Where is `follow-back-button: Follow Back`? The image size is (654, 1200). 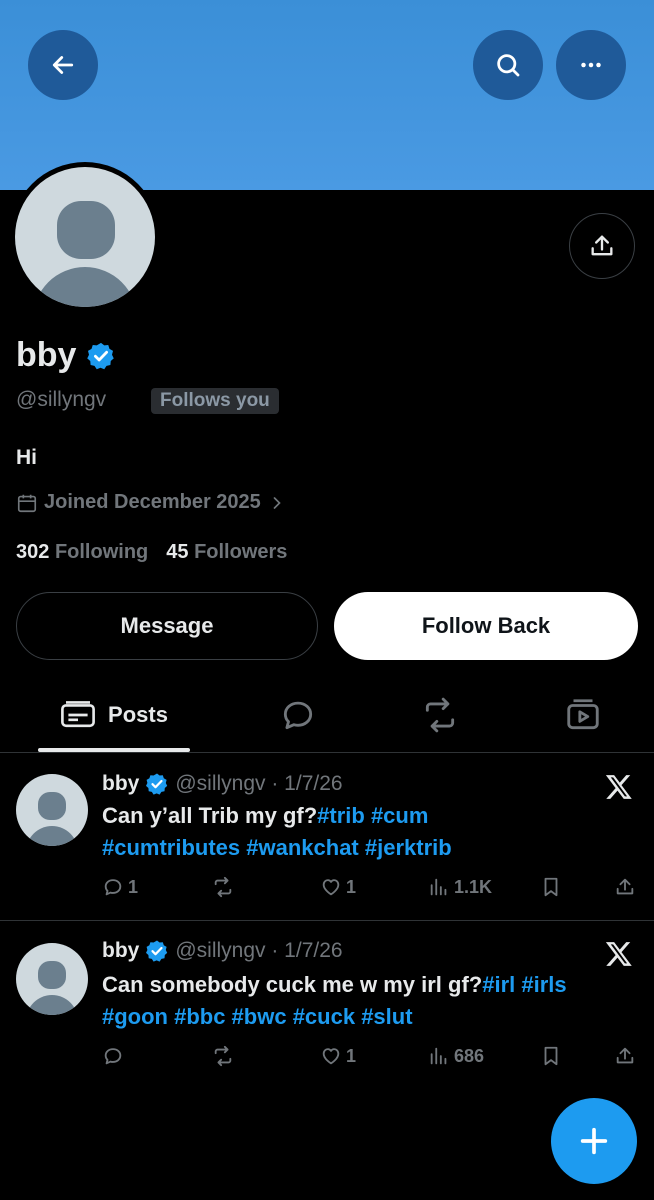
follow-back-button: Follow Back is located at coordinates (486, 626).